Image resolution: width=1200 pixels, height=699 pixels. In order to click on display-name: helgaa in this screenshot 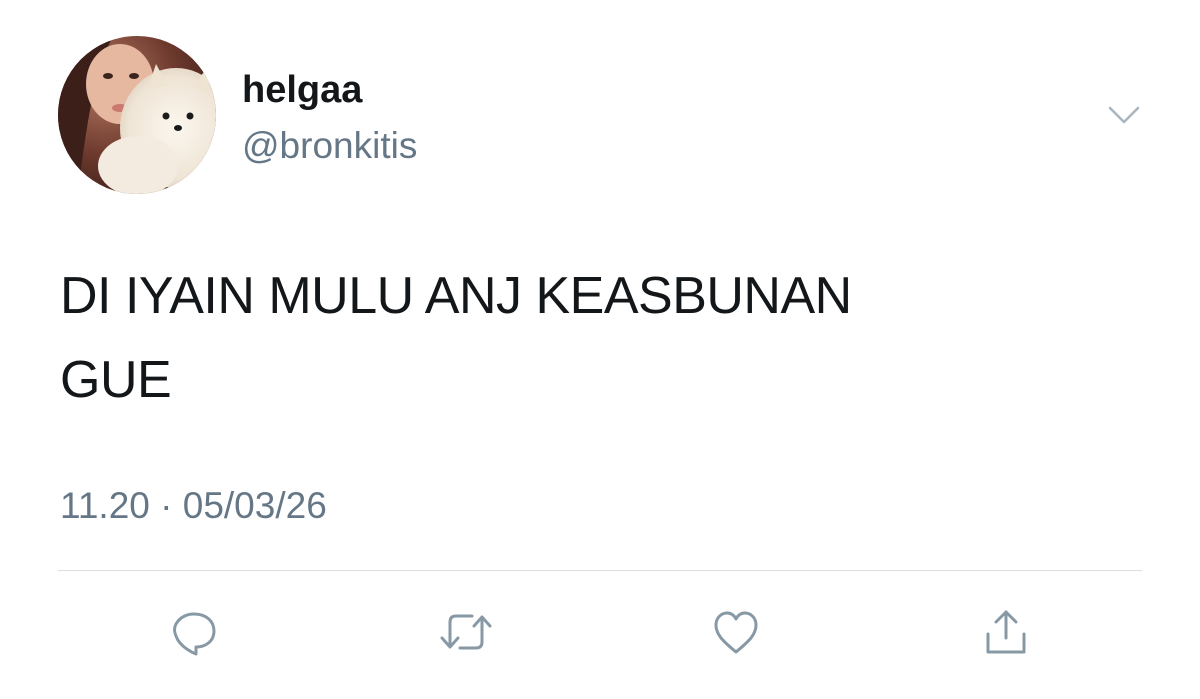, I will do `click(302, 90)`.